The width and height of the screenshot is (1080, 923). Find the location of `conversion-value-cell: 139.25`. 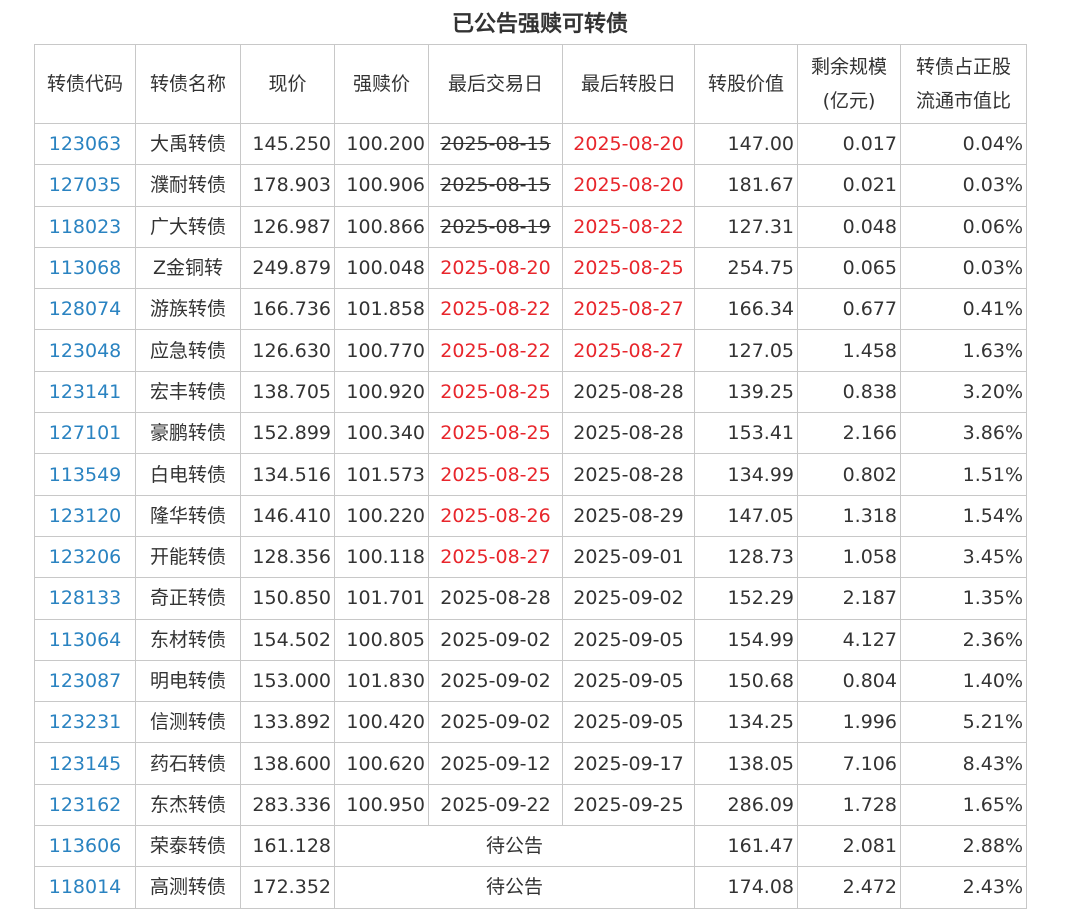

conversion-value-cell: 139.25 is located at coordinates (746, 392).